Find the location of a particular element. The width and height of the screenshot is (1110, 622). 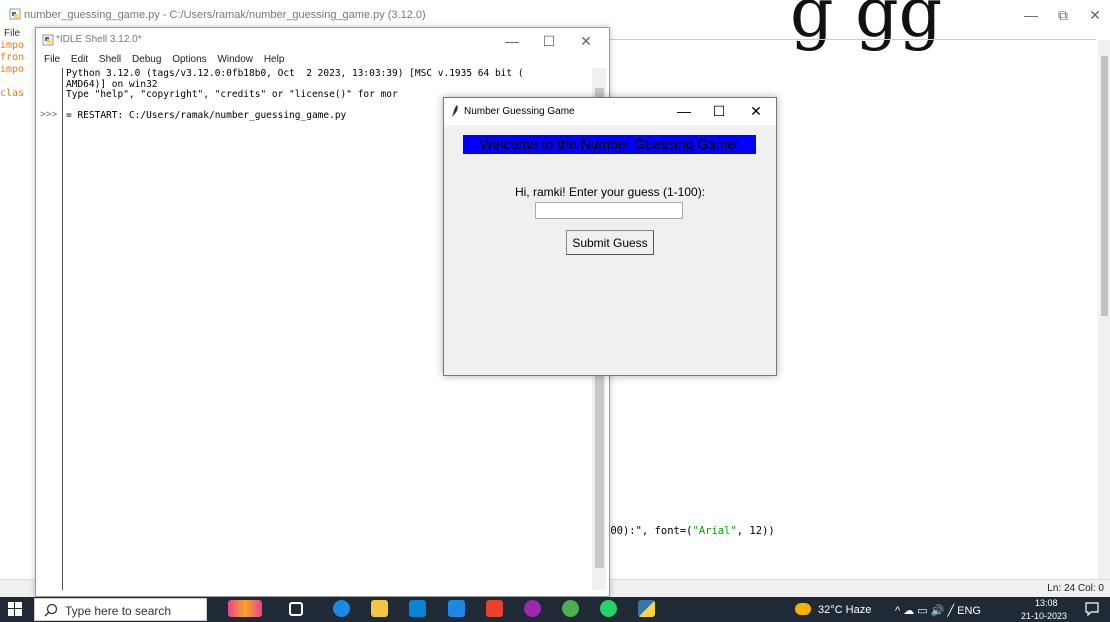

edge-browser-icon is located at coordinates (341, 608).